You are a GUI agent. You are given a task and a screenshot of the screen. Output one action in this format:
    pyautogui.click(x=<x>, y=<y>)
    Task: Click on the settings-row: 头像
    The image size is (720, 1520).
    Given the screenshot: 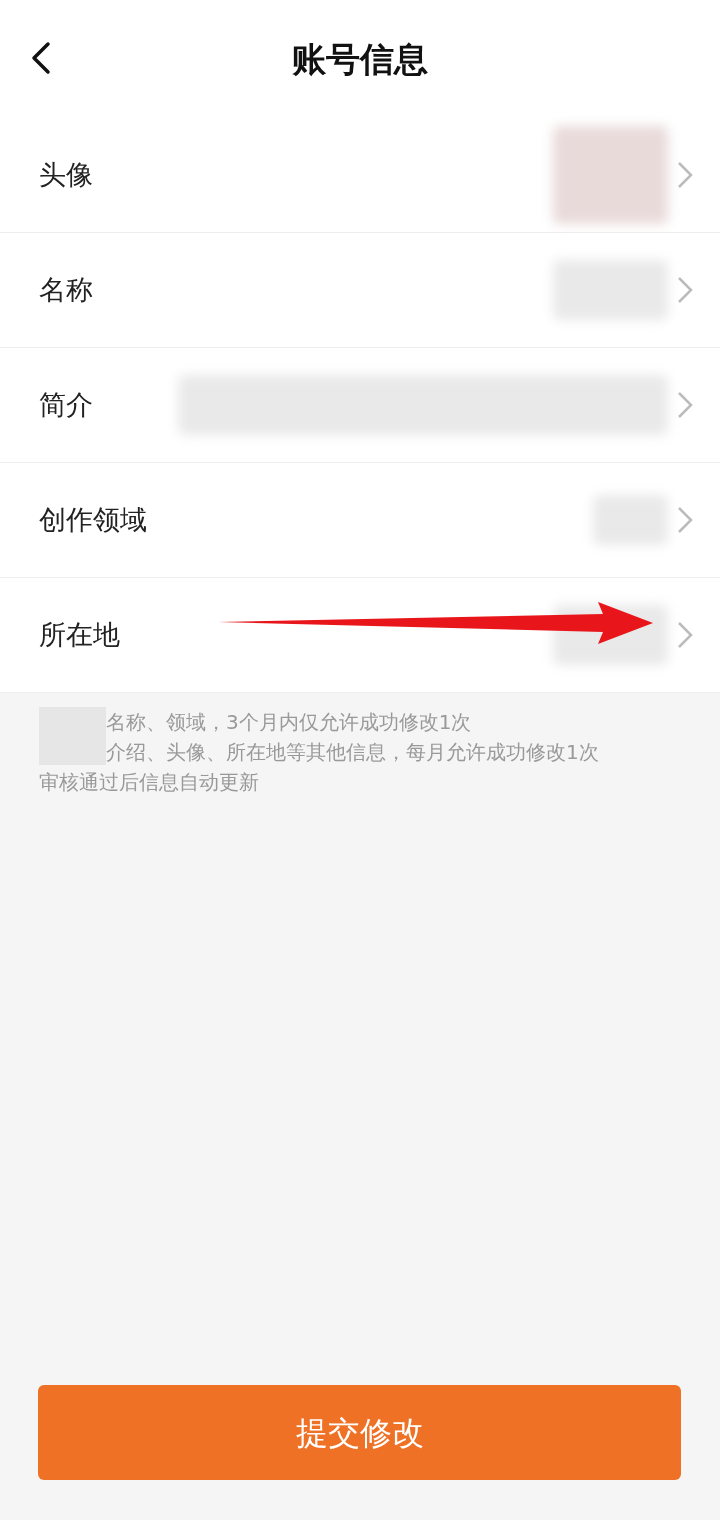 What is the action you would take?
    pyautogui.click(x=360, y=175)
    